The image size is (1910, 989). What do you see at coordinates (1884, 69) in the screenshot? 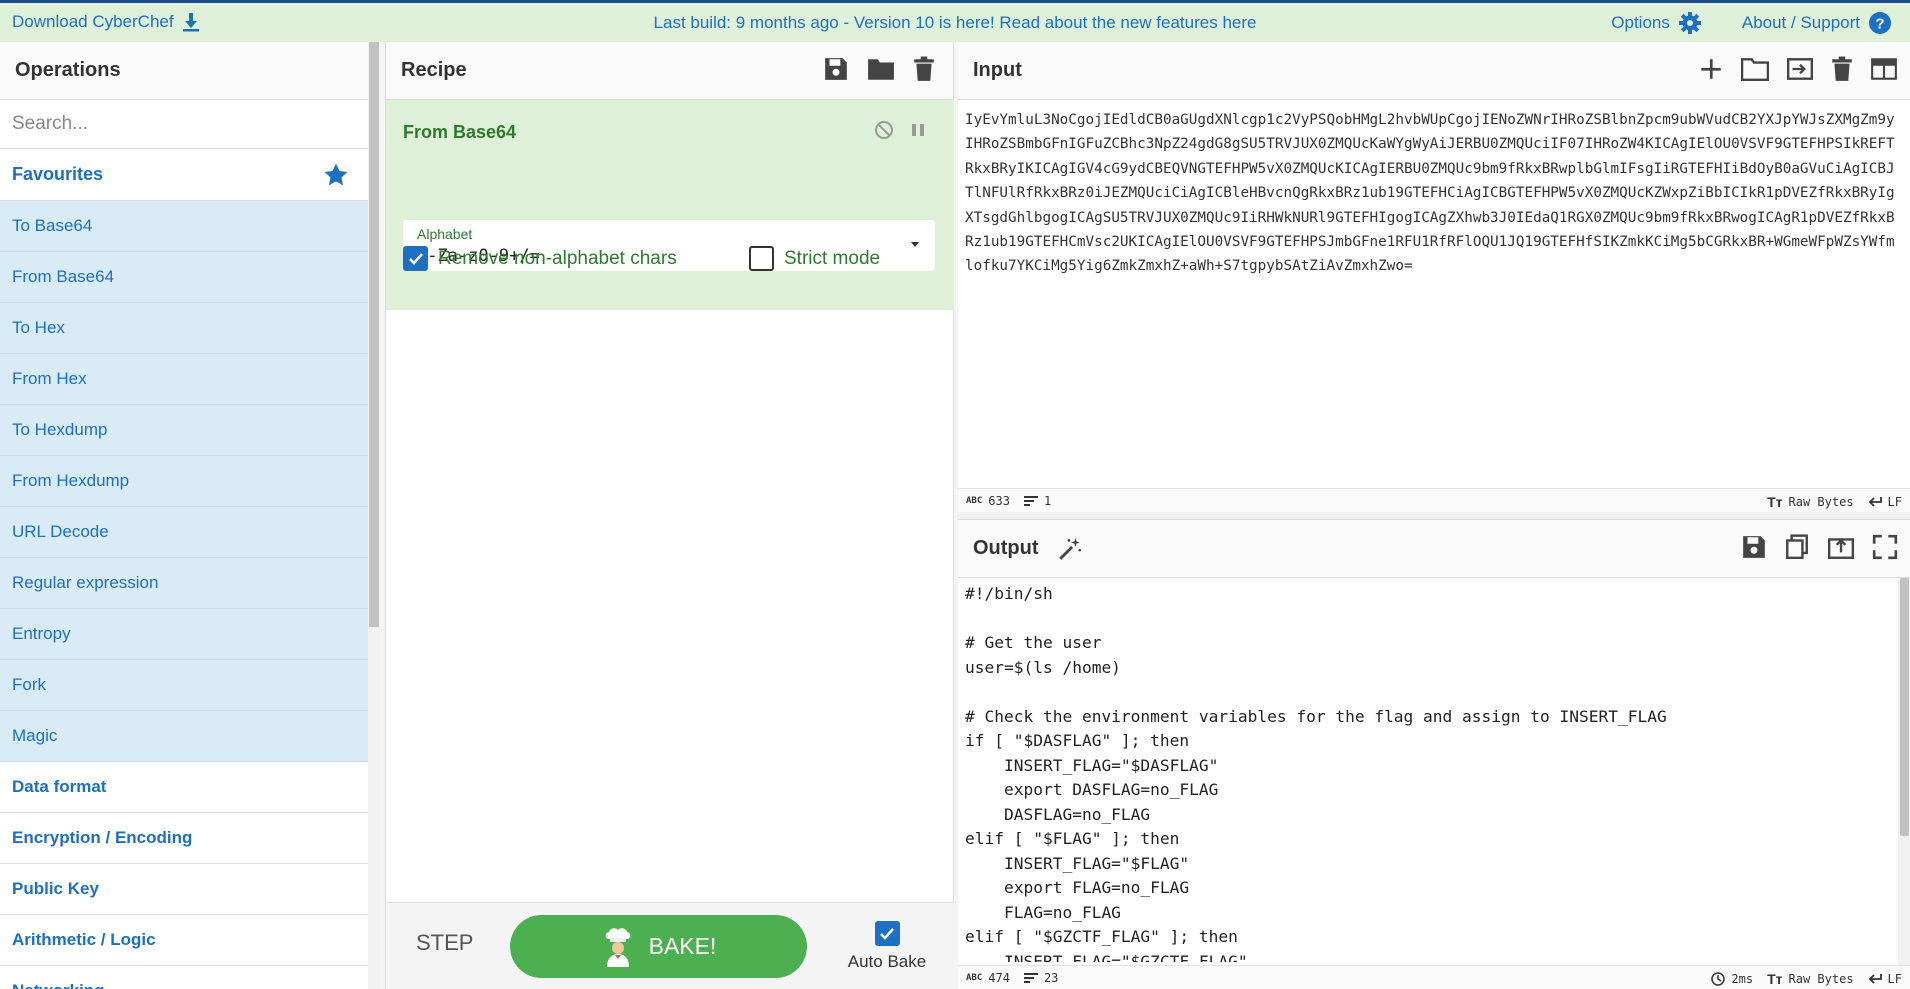
I see `reset-layout-icon` at bounding box center [1884, 69].